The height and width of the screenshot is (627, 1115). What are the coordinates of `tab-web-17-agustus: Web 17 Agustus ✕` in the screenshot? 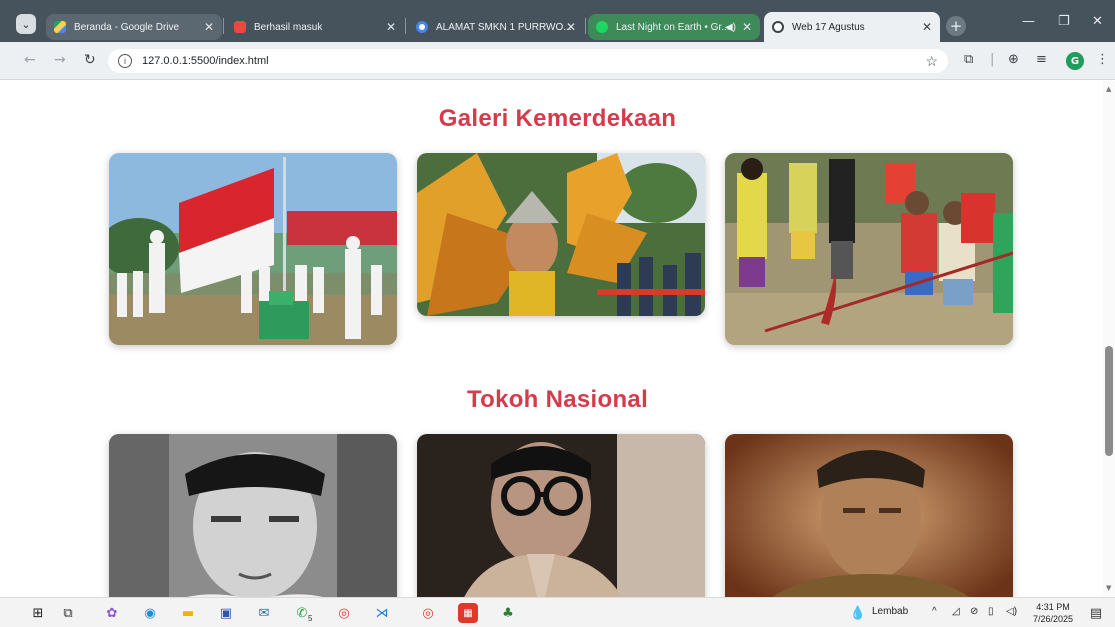 It's located at (852, 27).